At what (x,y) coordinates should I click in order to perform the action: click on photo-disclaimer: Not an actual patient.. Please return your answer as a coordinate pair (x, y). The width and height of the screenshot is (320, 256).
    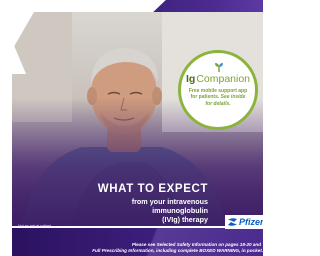
    Looking at the image, I should click on (35, 226).